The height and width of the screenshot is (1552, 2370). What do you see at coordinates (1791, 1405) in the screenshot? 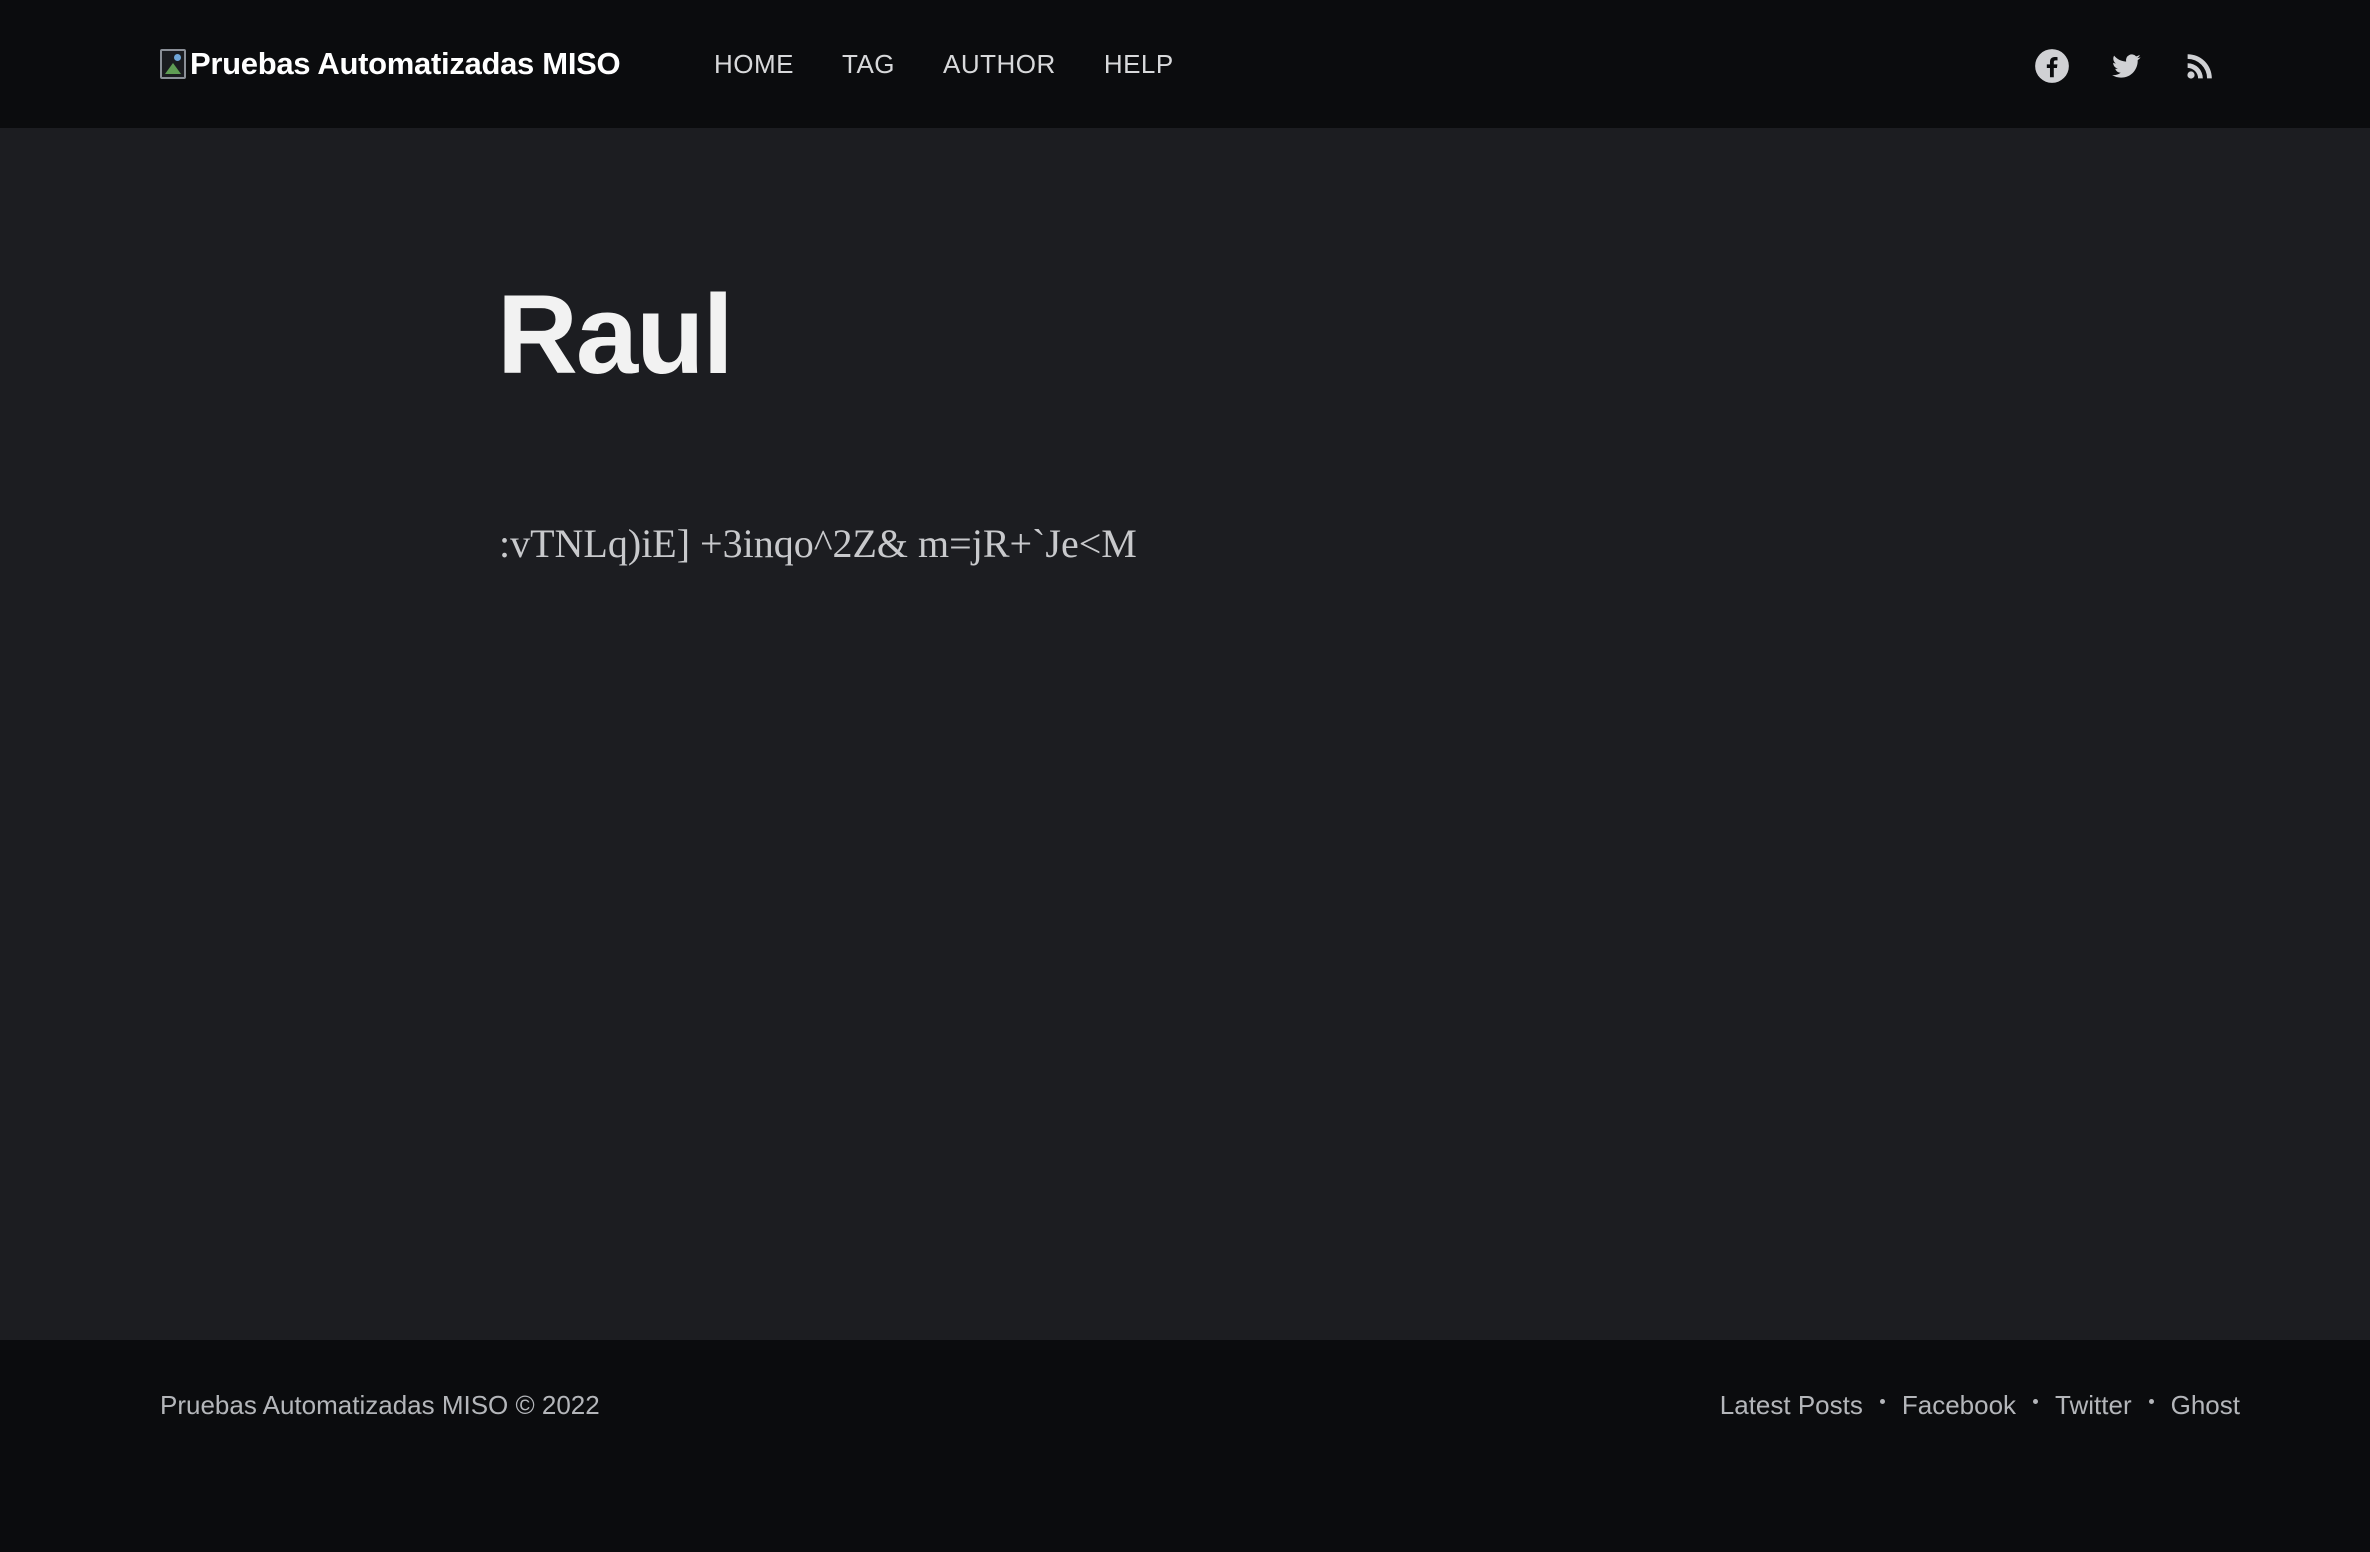
I see `footer-link-latest-posts: Latest Posts` at bounding box center [1791, 1405].